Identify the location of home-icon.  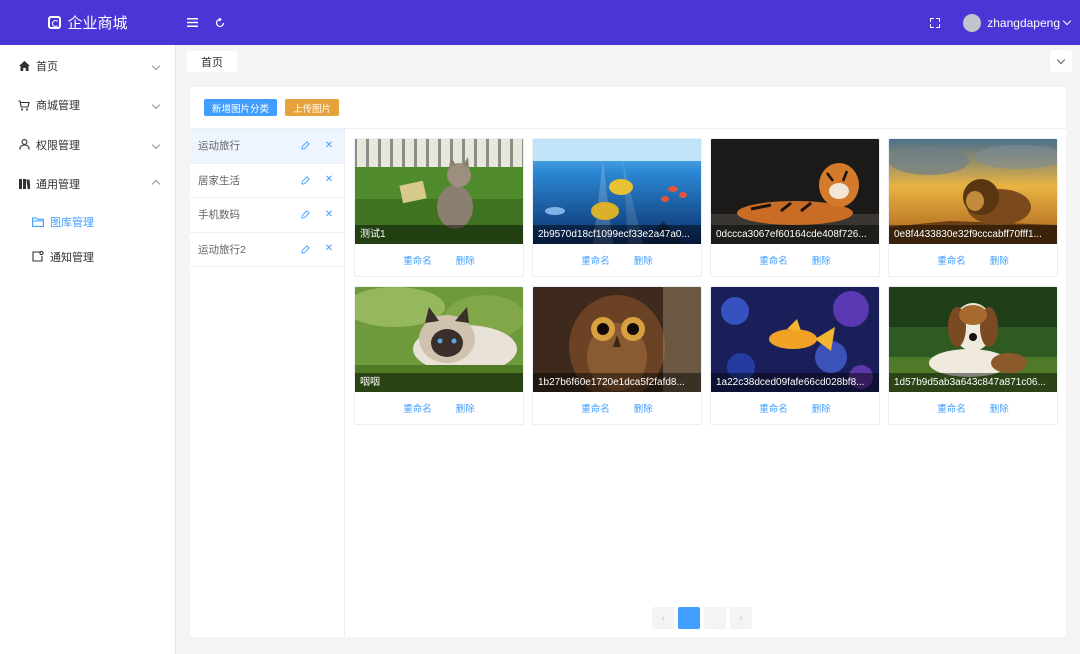
(24, 66).